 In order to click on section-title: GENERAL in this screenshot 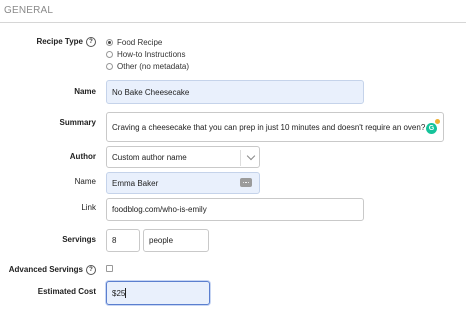, I will do `click(29, 10)`.